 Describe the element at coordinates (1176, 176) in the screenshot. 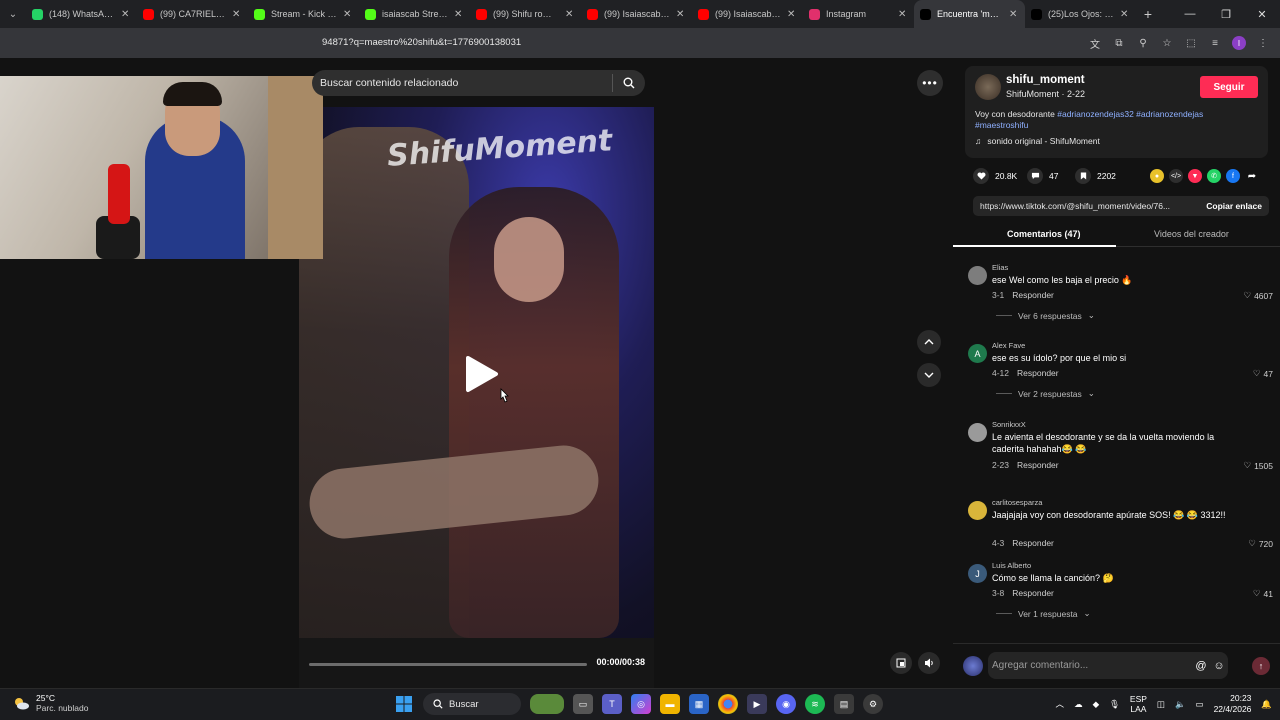

I see `embed-code-icon: </>` at that location.